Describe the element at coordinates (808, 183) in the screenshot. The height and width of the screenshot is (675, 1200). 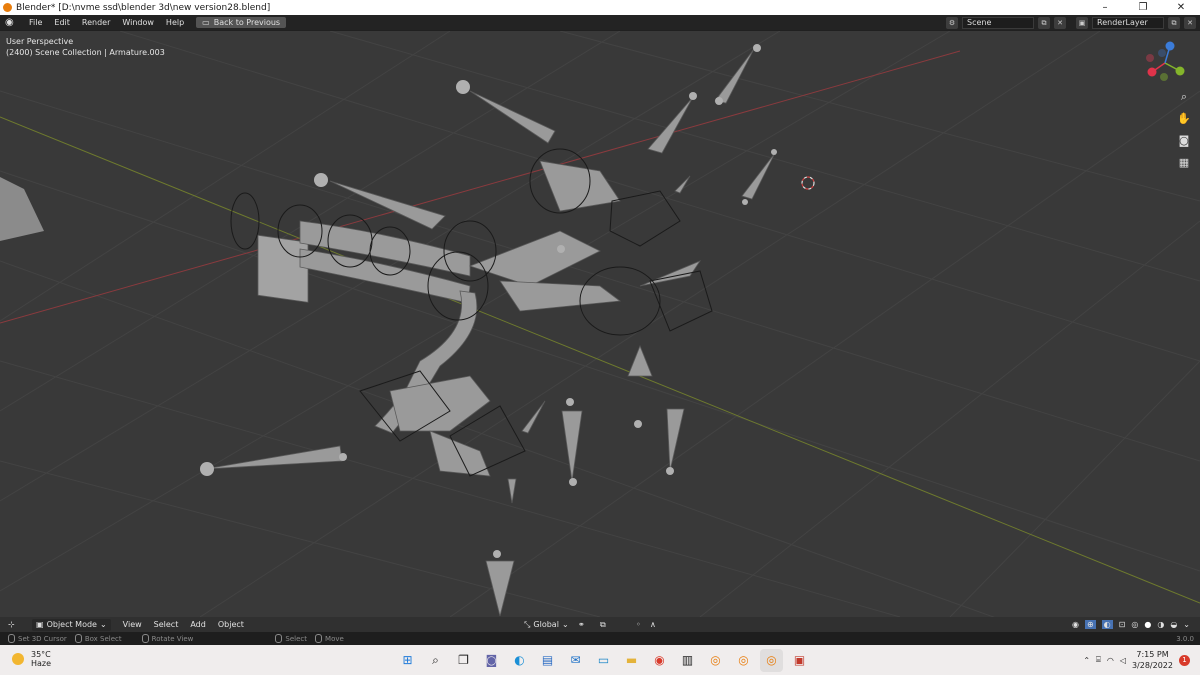
I see `3d-cursor` at that location.